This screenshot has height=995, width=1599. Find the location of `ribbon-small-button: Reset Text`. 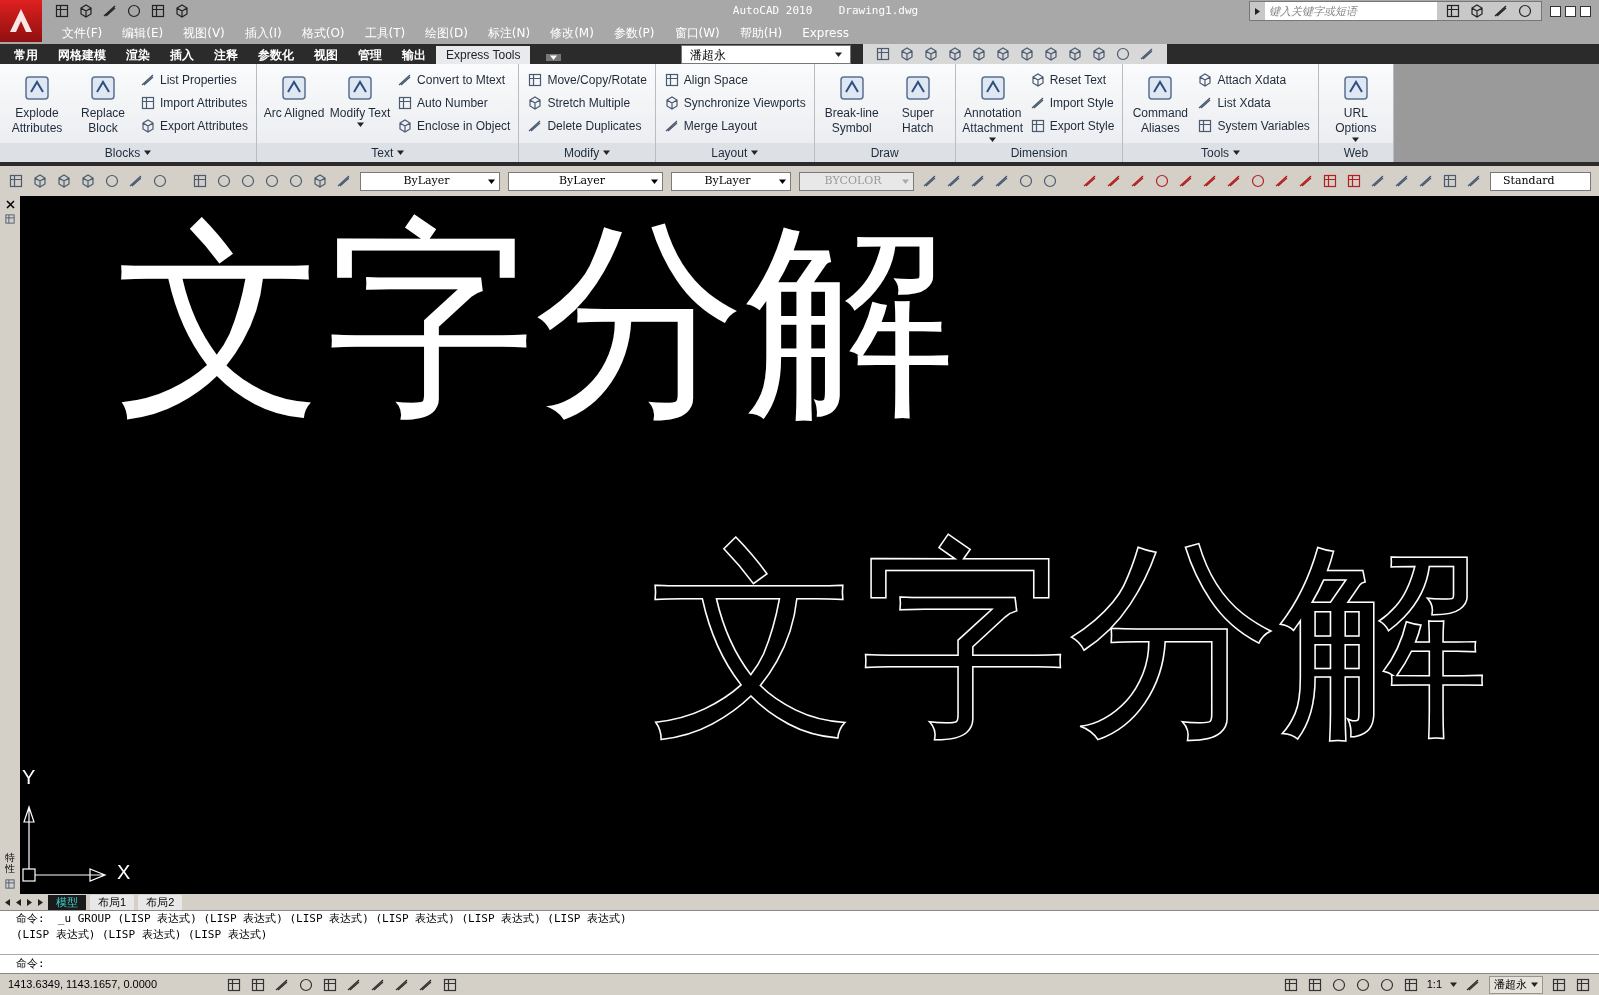

ribbon-small-button: Reset Text is located at coordinates (1072, 79).